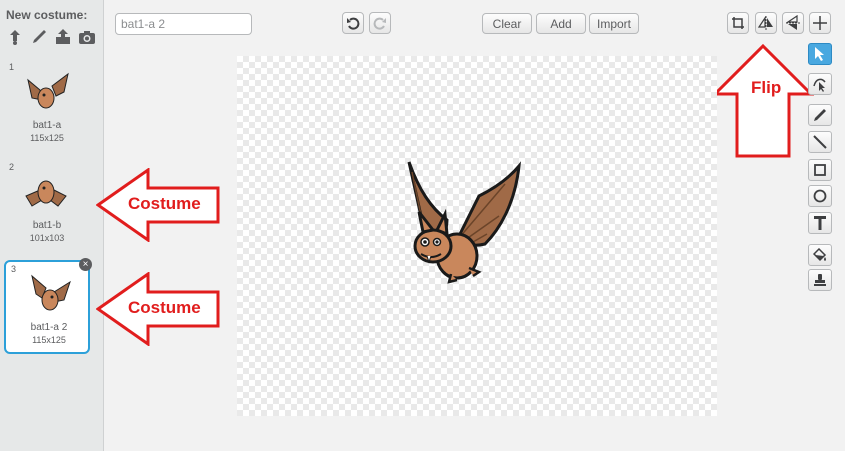  I want to click on redo-icon, so click(379, 23).